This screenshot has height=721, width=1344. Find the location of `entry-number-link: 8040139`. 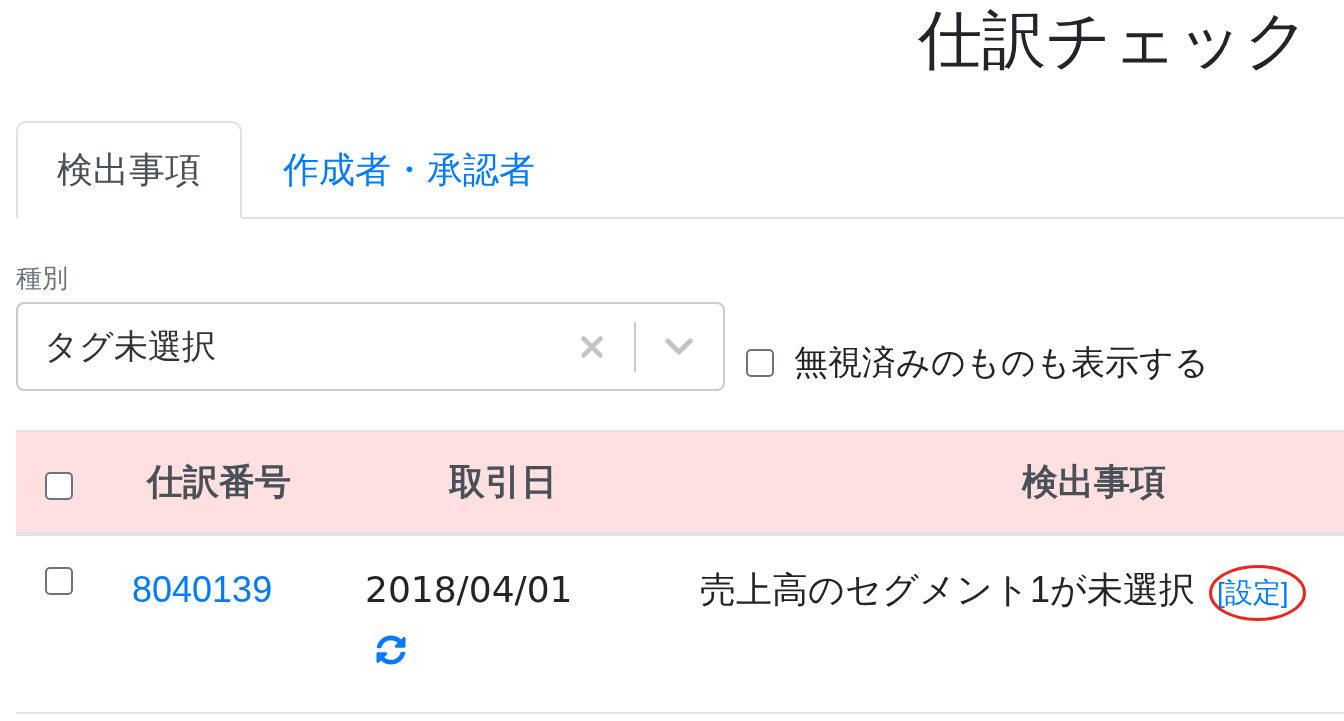

entry-number-link: 8040139 is located at coordinates (202, 590).